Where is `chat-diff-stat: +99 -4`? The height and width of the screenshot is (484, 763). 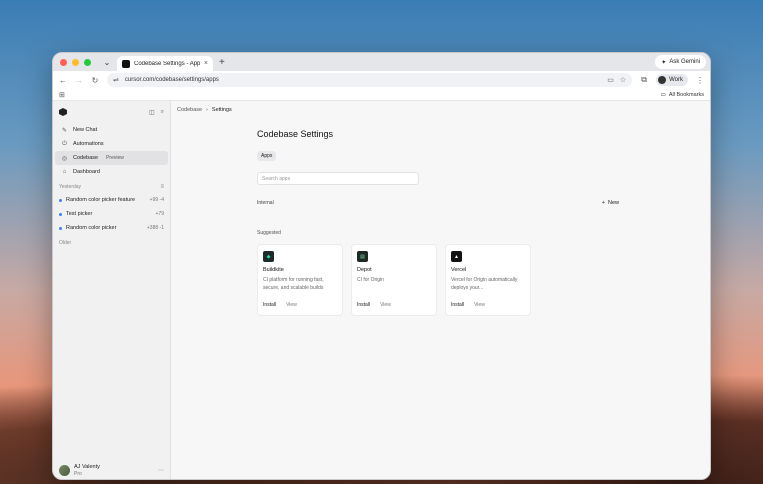 chat-diff-stat: +99 -4 is located at coordinates (156, 200).